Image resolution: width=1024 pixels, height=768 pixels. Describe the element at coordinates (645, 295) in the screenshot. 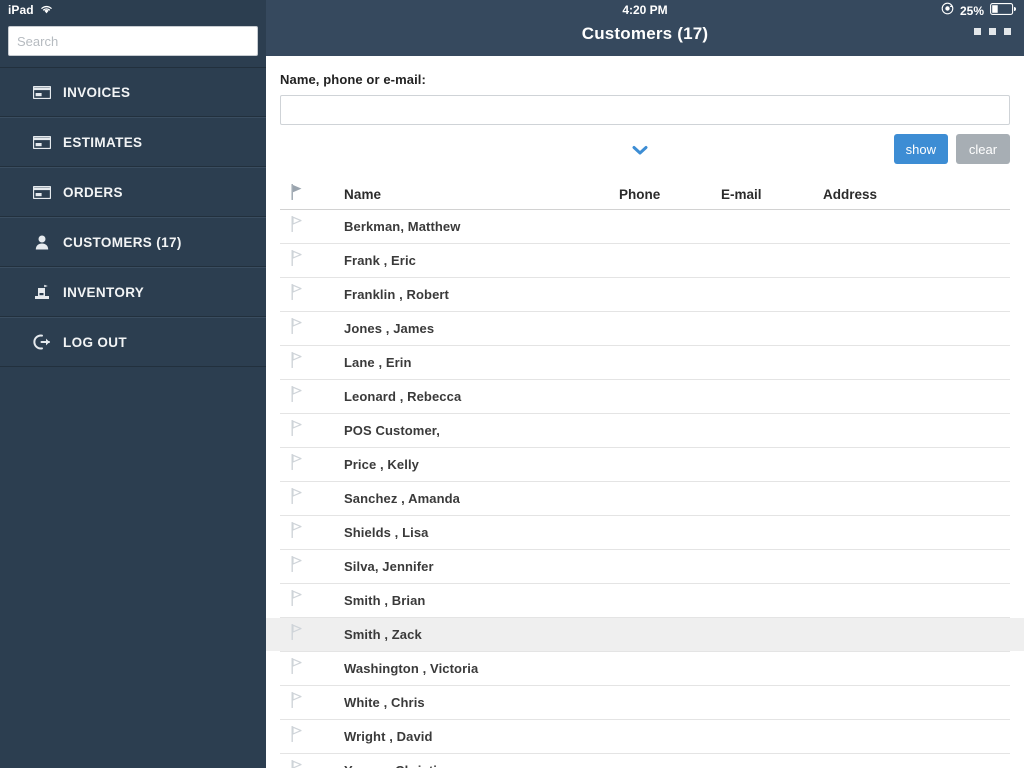

I see `table-row: Franklin , Robert` at that location.